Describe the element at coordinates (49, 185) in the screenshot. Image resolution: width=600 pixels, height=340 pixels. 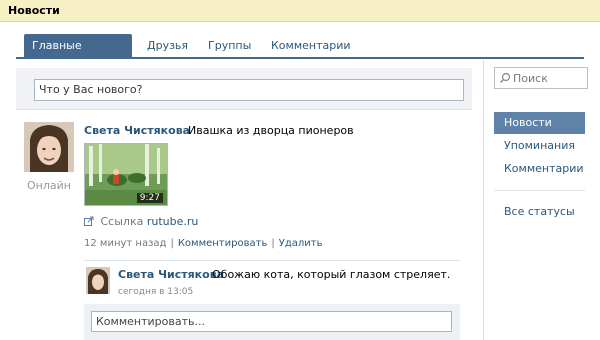
I see `online-status: Онлайн` at that location.